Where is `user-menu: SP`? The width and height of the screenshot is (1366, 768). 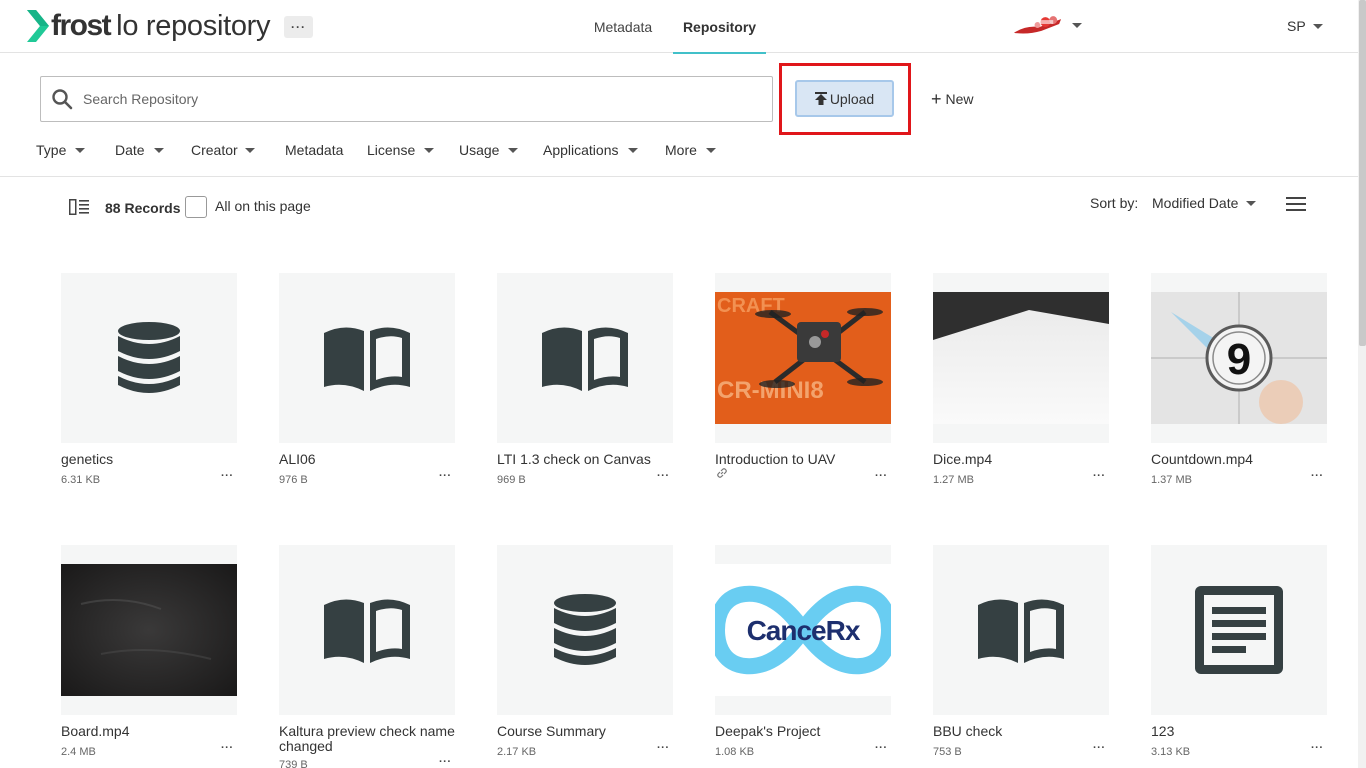 user-menu: SP is located at coordinates (1305, 26).